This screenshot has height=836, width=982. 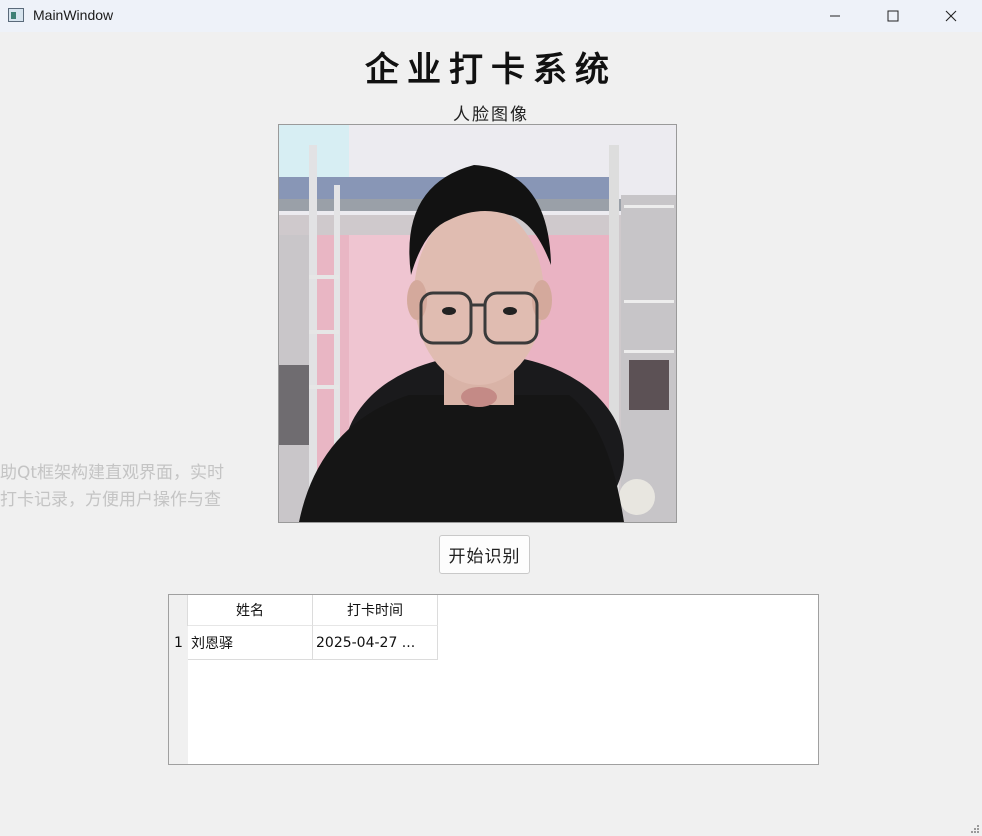 I want to click on start-recognition-button: 开始识别, so click(x=484, y=554).